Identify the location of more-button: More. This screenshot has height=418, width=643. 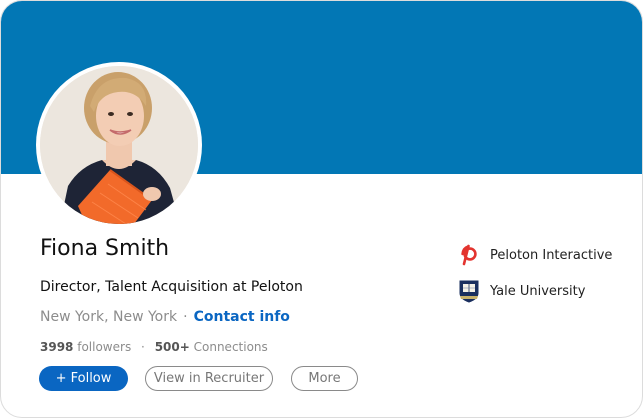
(324, 378).